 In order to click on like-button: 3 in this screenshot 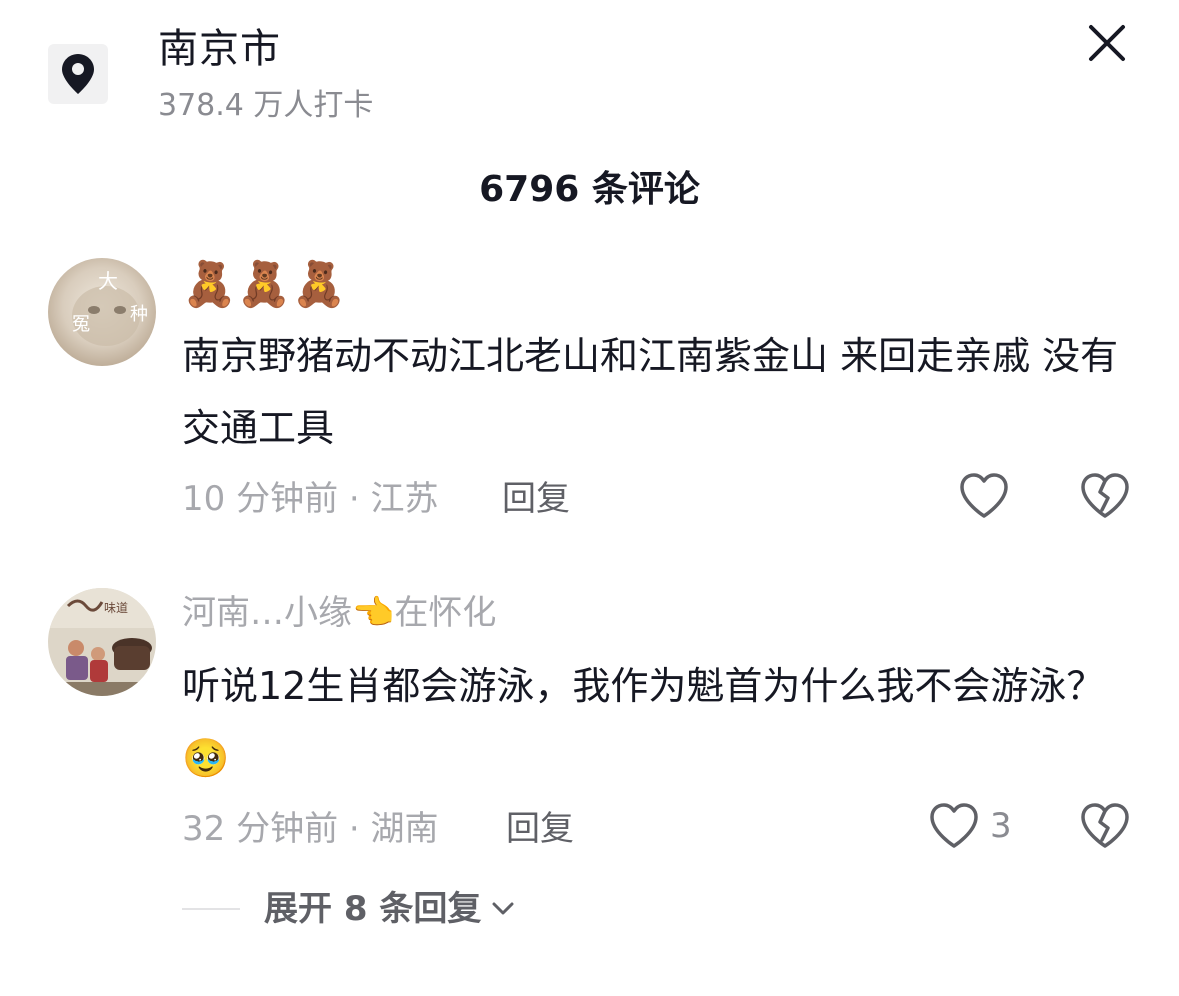, I will do `click(970, 826)`.